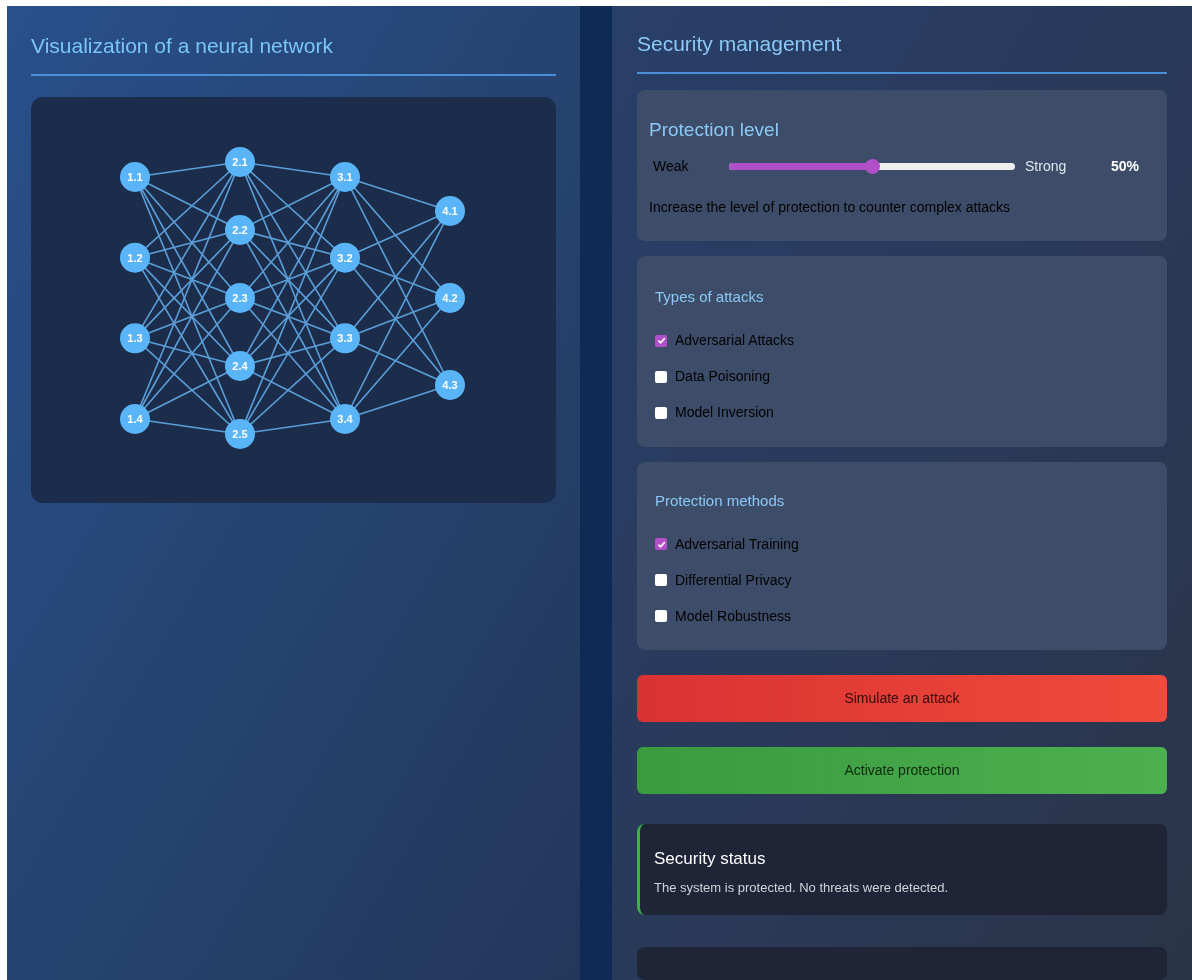  What do you see at coordinates (830, 207) in the screenshot?
I see `hint-text: Increase the level of protection to counter complex attacks` at bounding box center [830, 207].